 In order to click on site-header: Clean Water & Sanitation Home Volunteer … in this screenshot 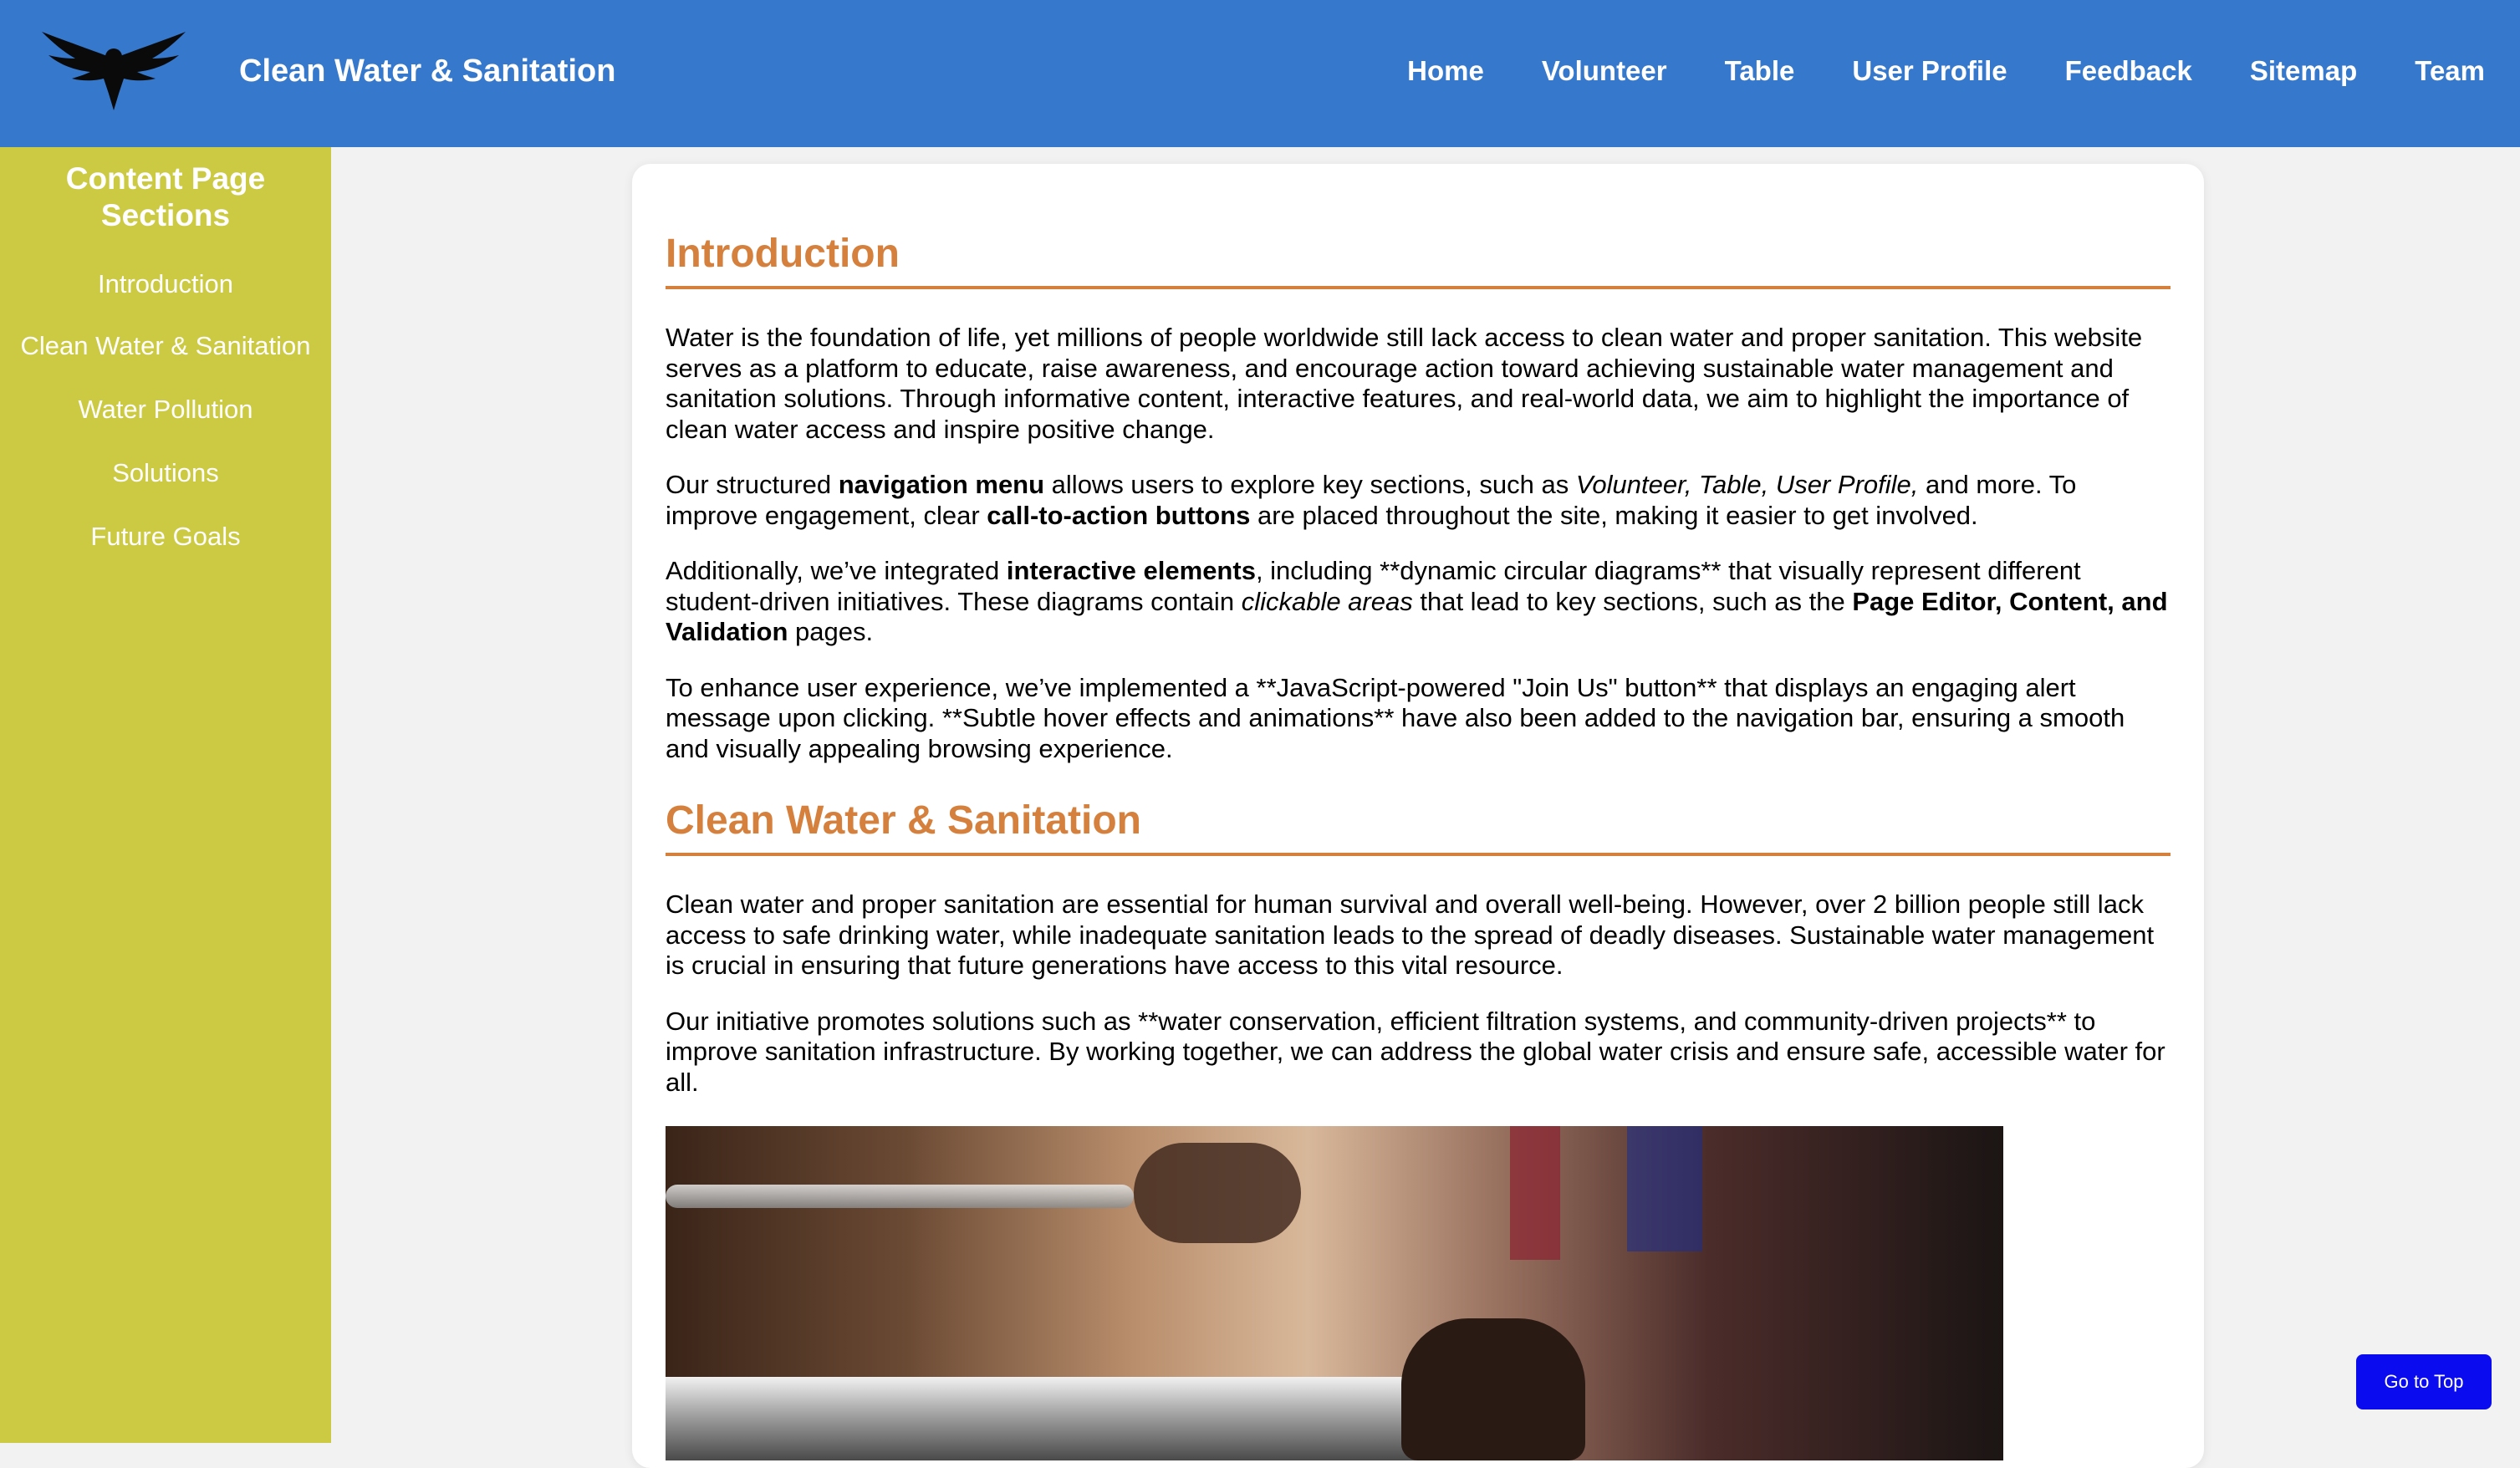, I will do `click(1260, 73)`.